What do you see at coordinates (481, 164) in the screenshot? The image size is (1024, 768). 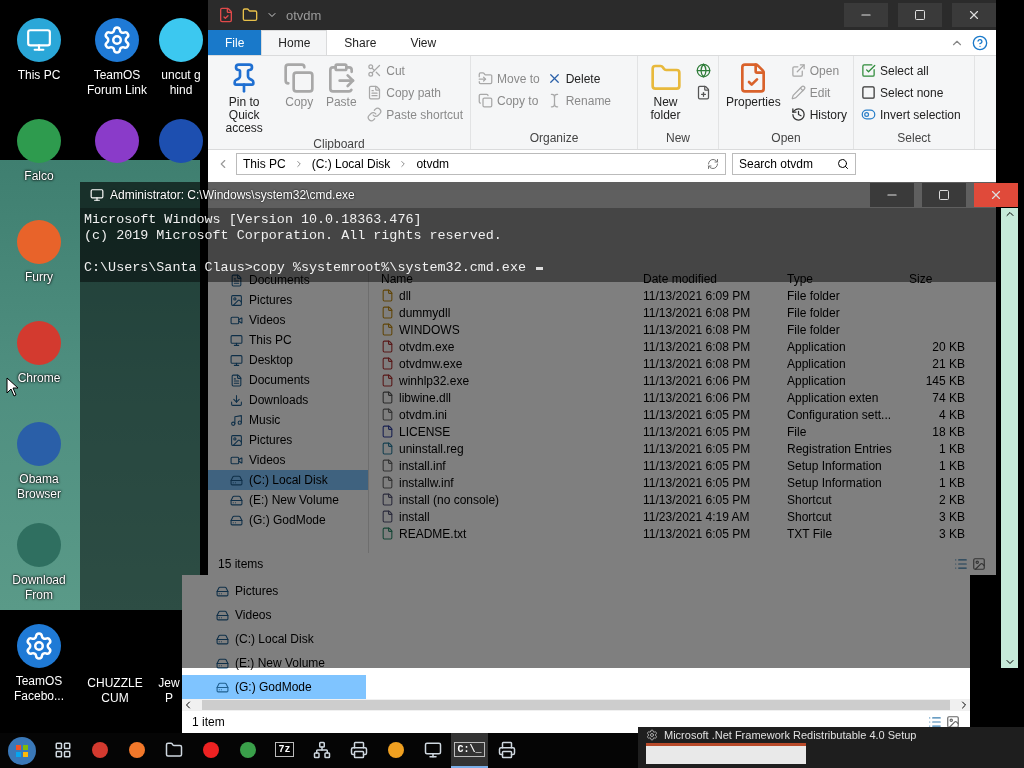 I see `address-bar: This PC (C:) Local Disk otvdm` at bounding box center [481, 164].